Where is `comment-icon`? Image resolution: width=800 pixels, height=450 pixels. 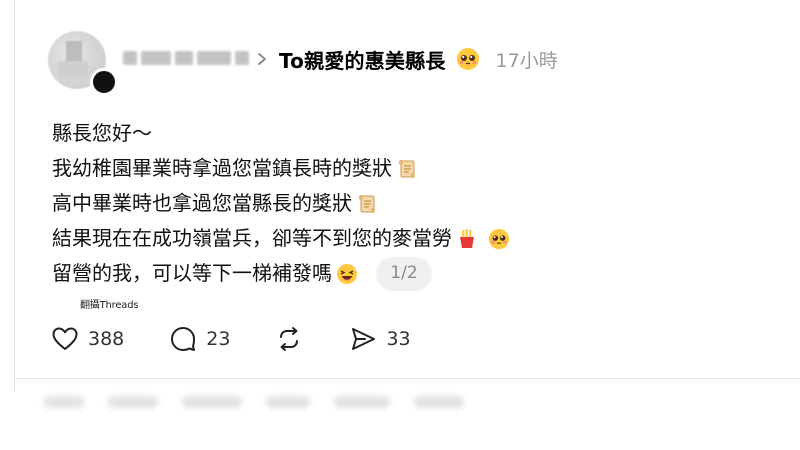 comment-icon is located at coordinates (183, 339).